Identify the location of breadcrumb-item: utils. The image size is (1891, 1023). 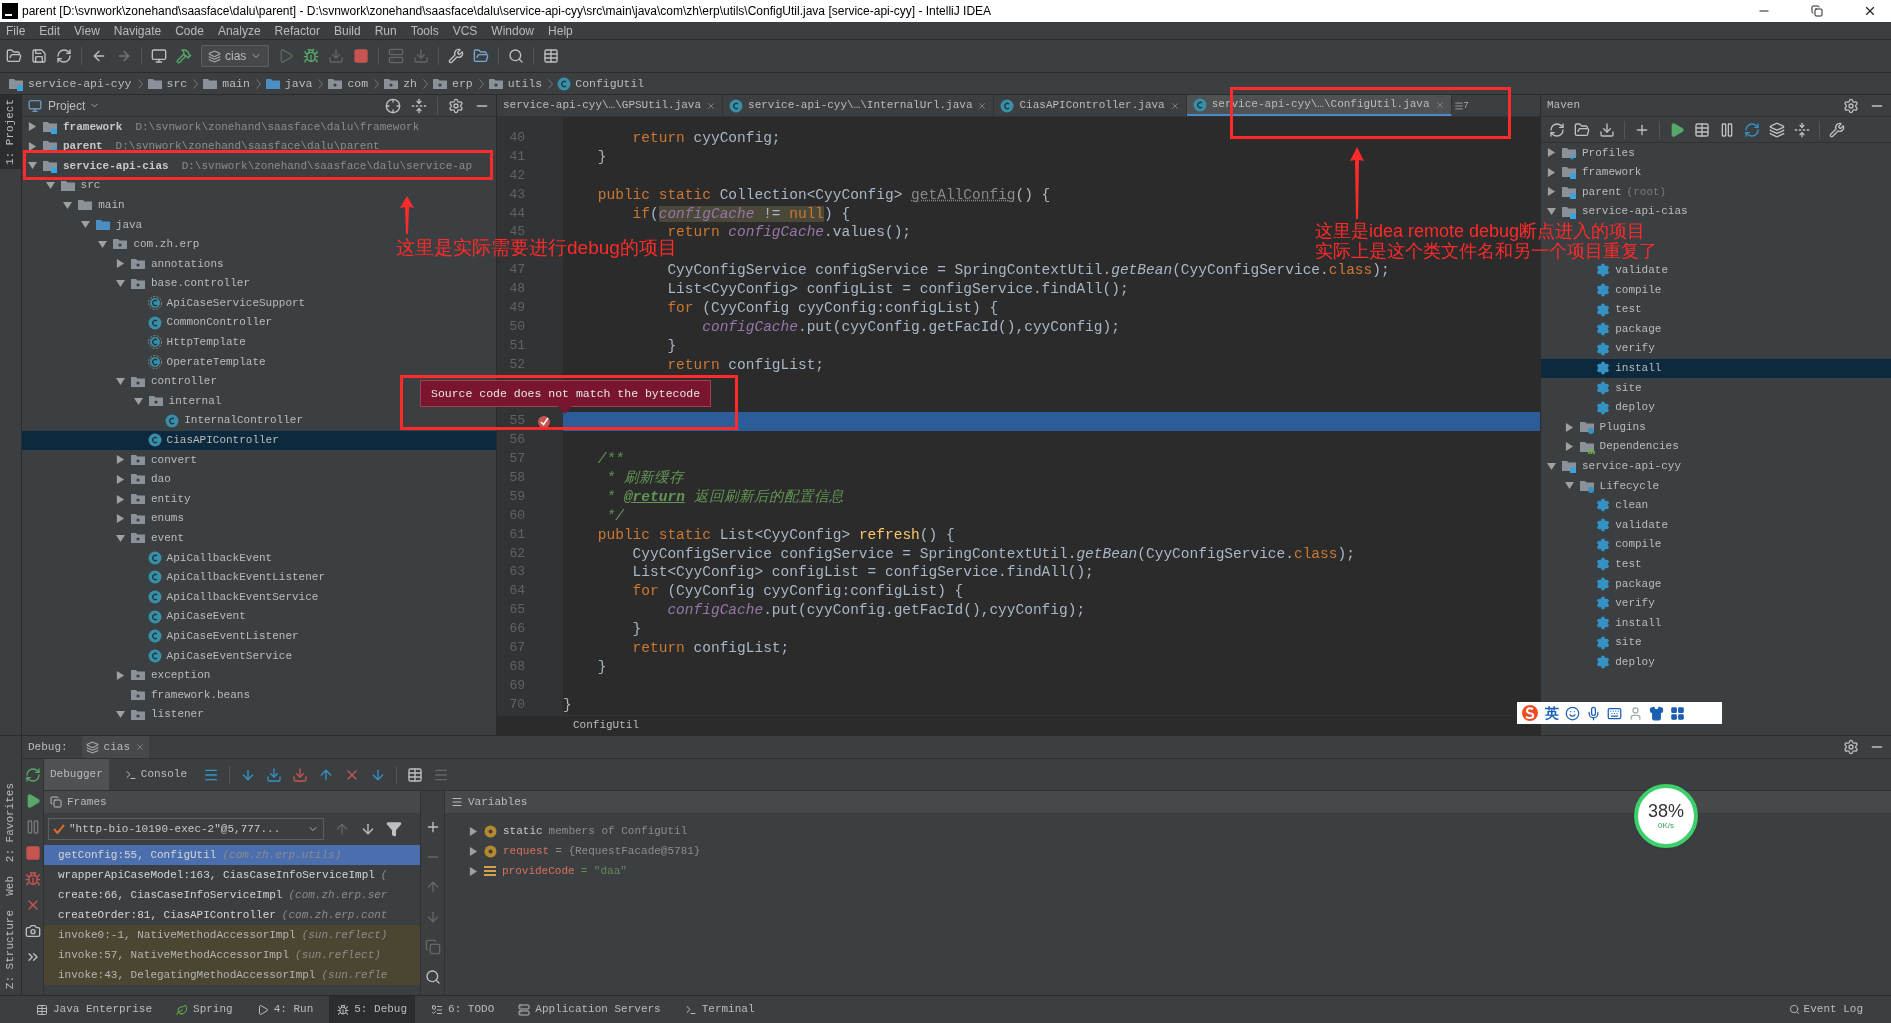
(525, 83).